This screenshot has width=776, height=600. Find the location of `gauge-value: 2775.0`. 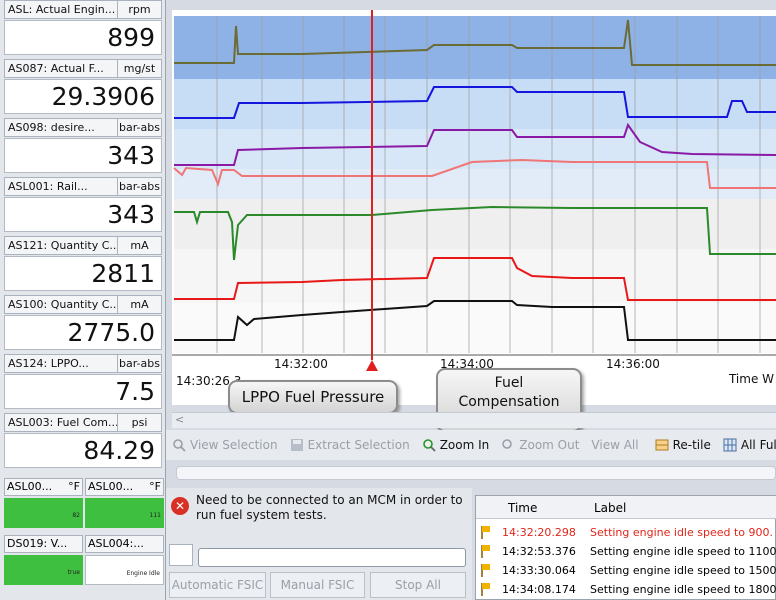

gauge-value: 2775.0 is located at coordinates (83, 332).